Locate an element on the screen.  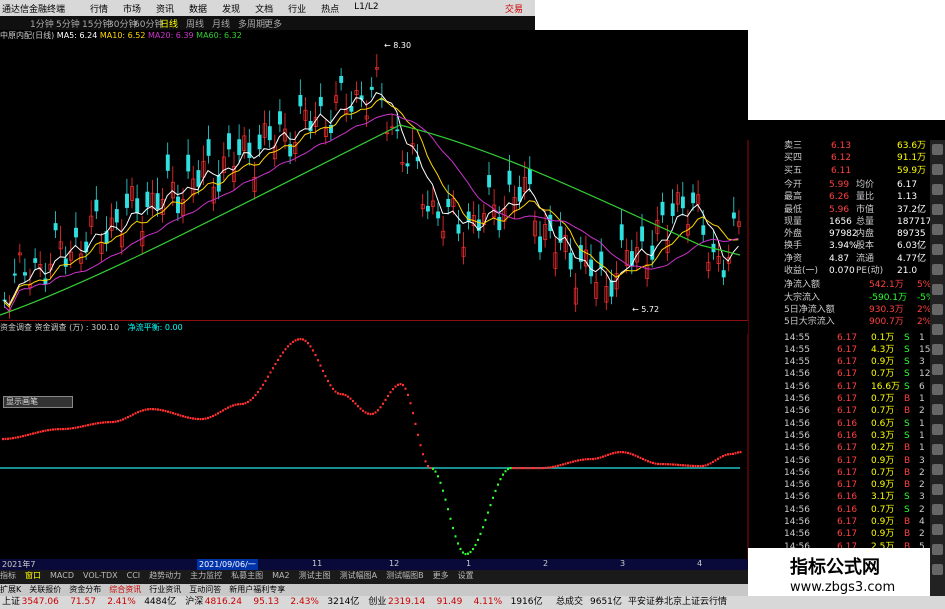
period-7: 月线 is located at coordinates (221, 23).